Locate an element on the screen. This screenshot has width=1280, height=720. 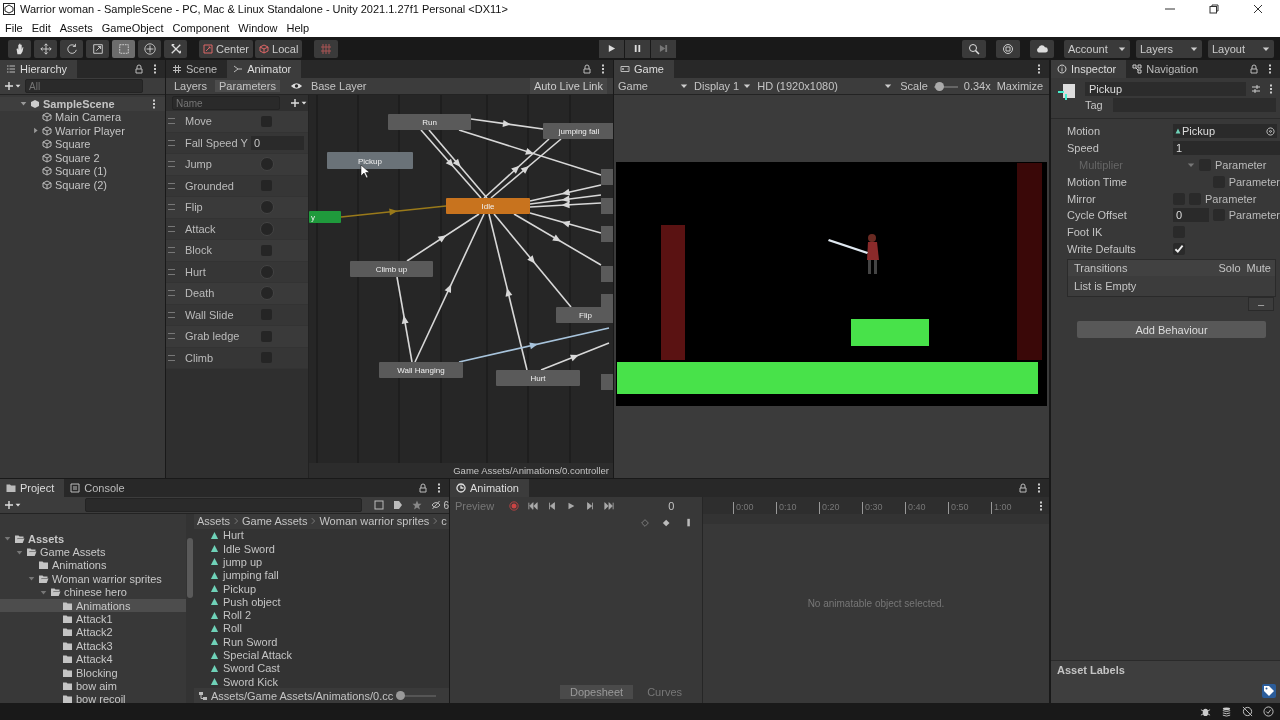
menu-item: Assets is located at coordinates (76, 27).